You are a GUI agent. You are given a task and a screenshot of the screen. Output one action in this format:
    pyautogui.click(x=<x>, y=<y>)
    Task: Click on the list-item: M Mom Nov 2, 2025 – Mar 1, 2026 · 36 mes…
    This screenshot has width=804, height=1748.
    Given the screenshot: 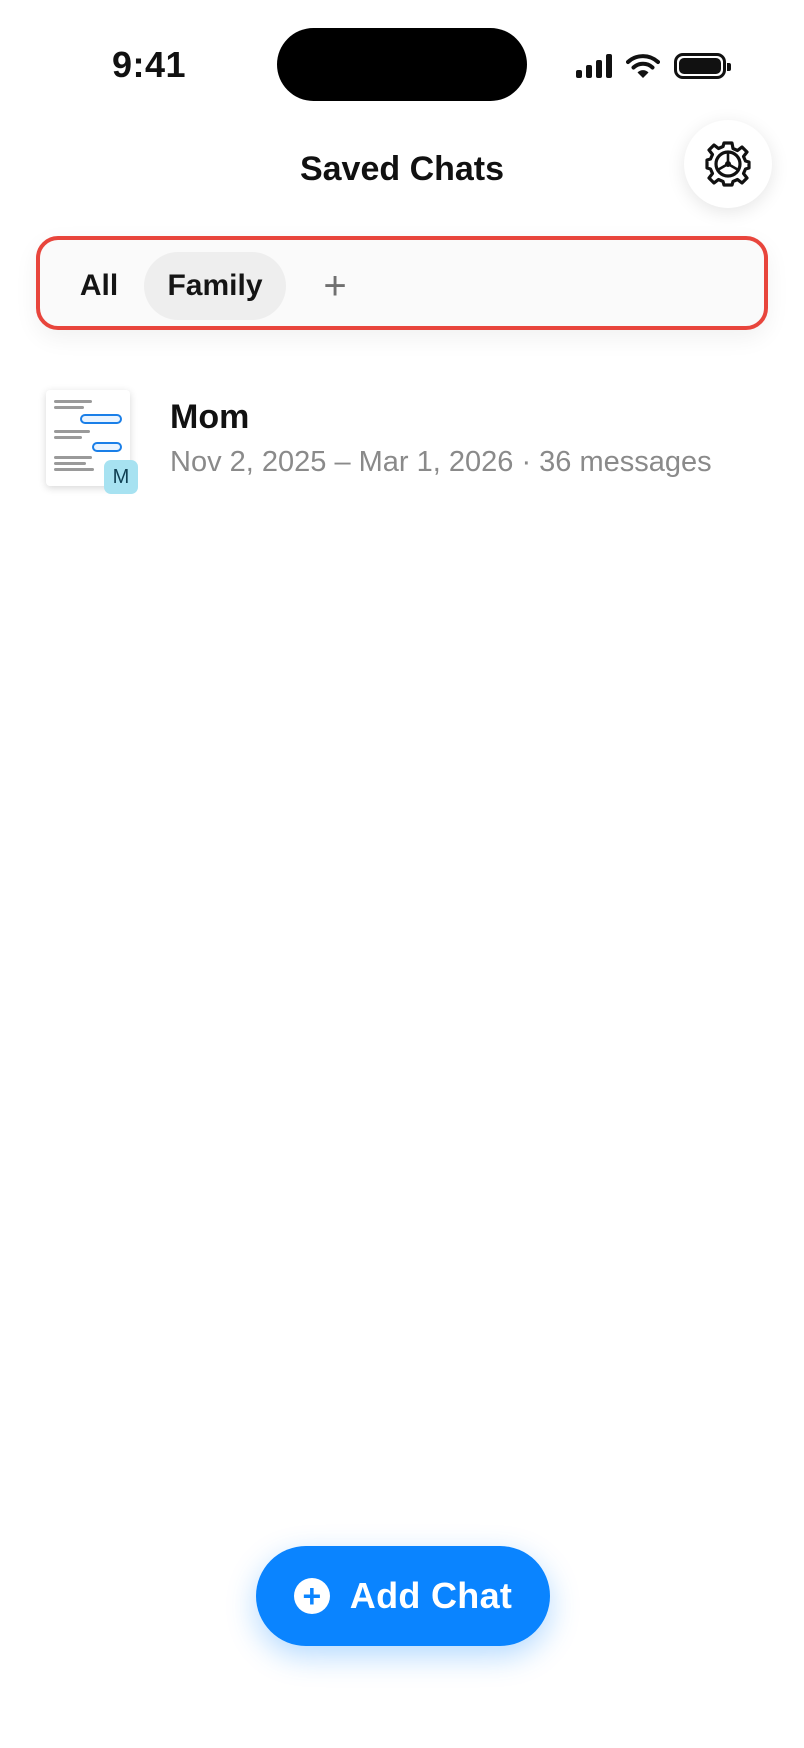 What is the action you would take?
    pyautogui.click(x=402, y=440)
    